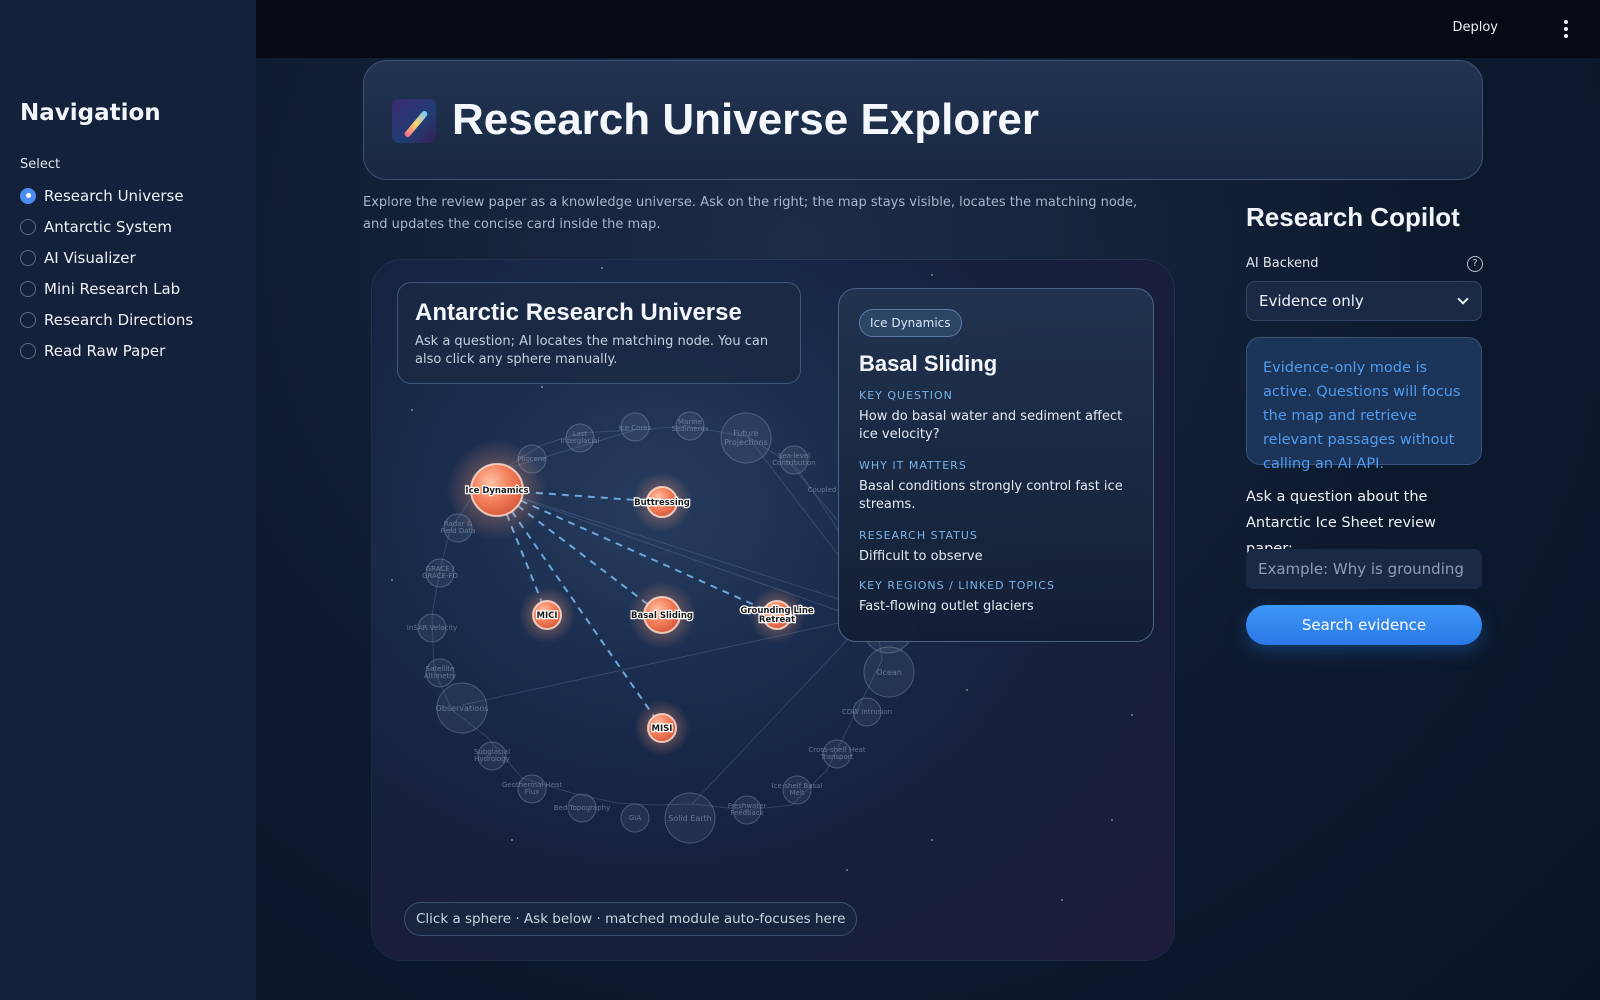  What do you see at coordinates (867, 712) in the screenshot?
I see `label-cdw: CDW Intrusion` at bounding box center [867, 712].